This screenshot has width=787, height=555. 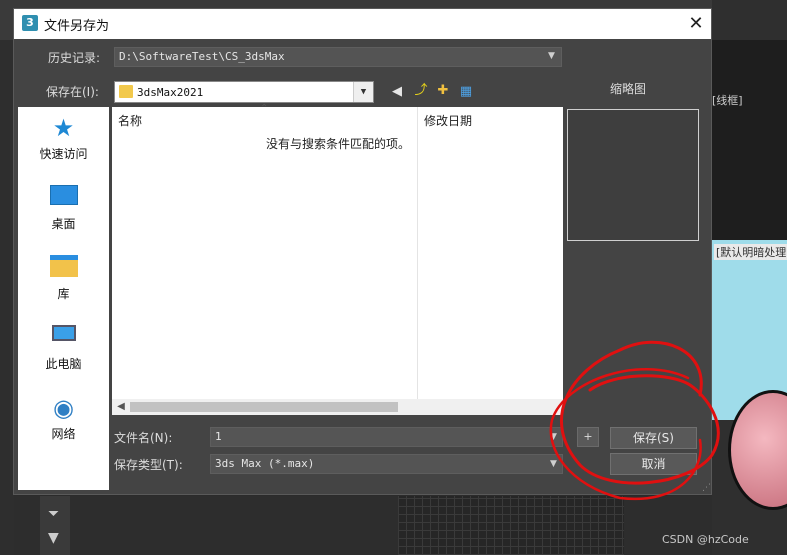 What do you see at coordinates (696, 24) in the screenshot?
I see `close-button: ✕` at bounding box center [696, 24].